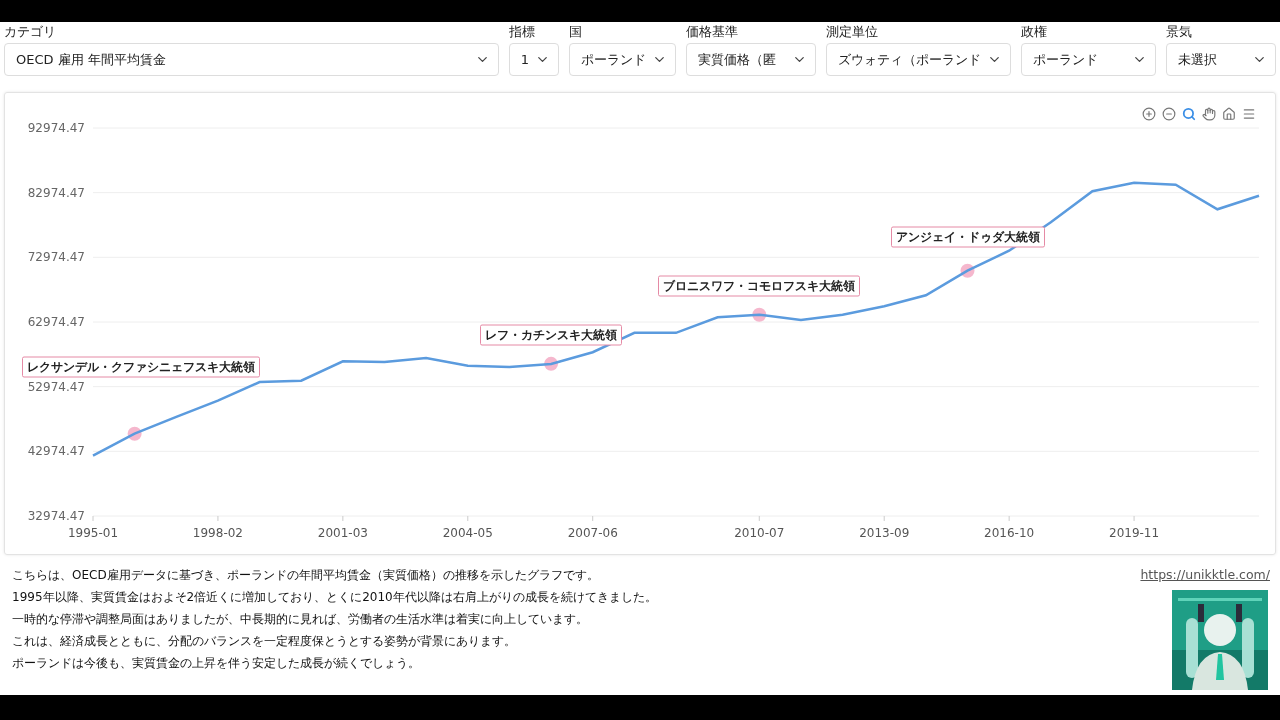 The width and height of the screenshot is (1280, 720). I want to click on x-tick-label: 2001-03, so click(342, 533).